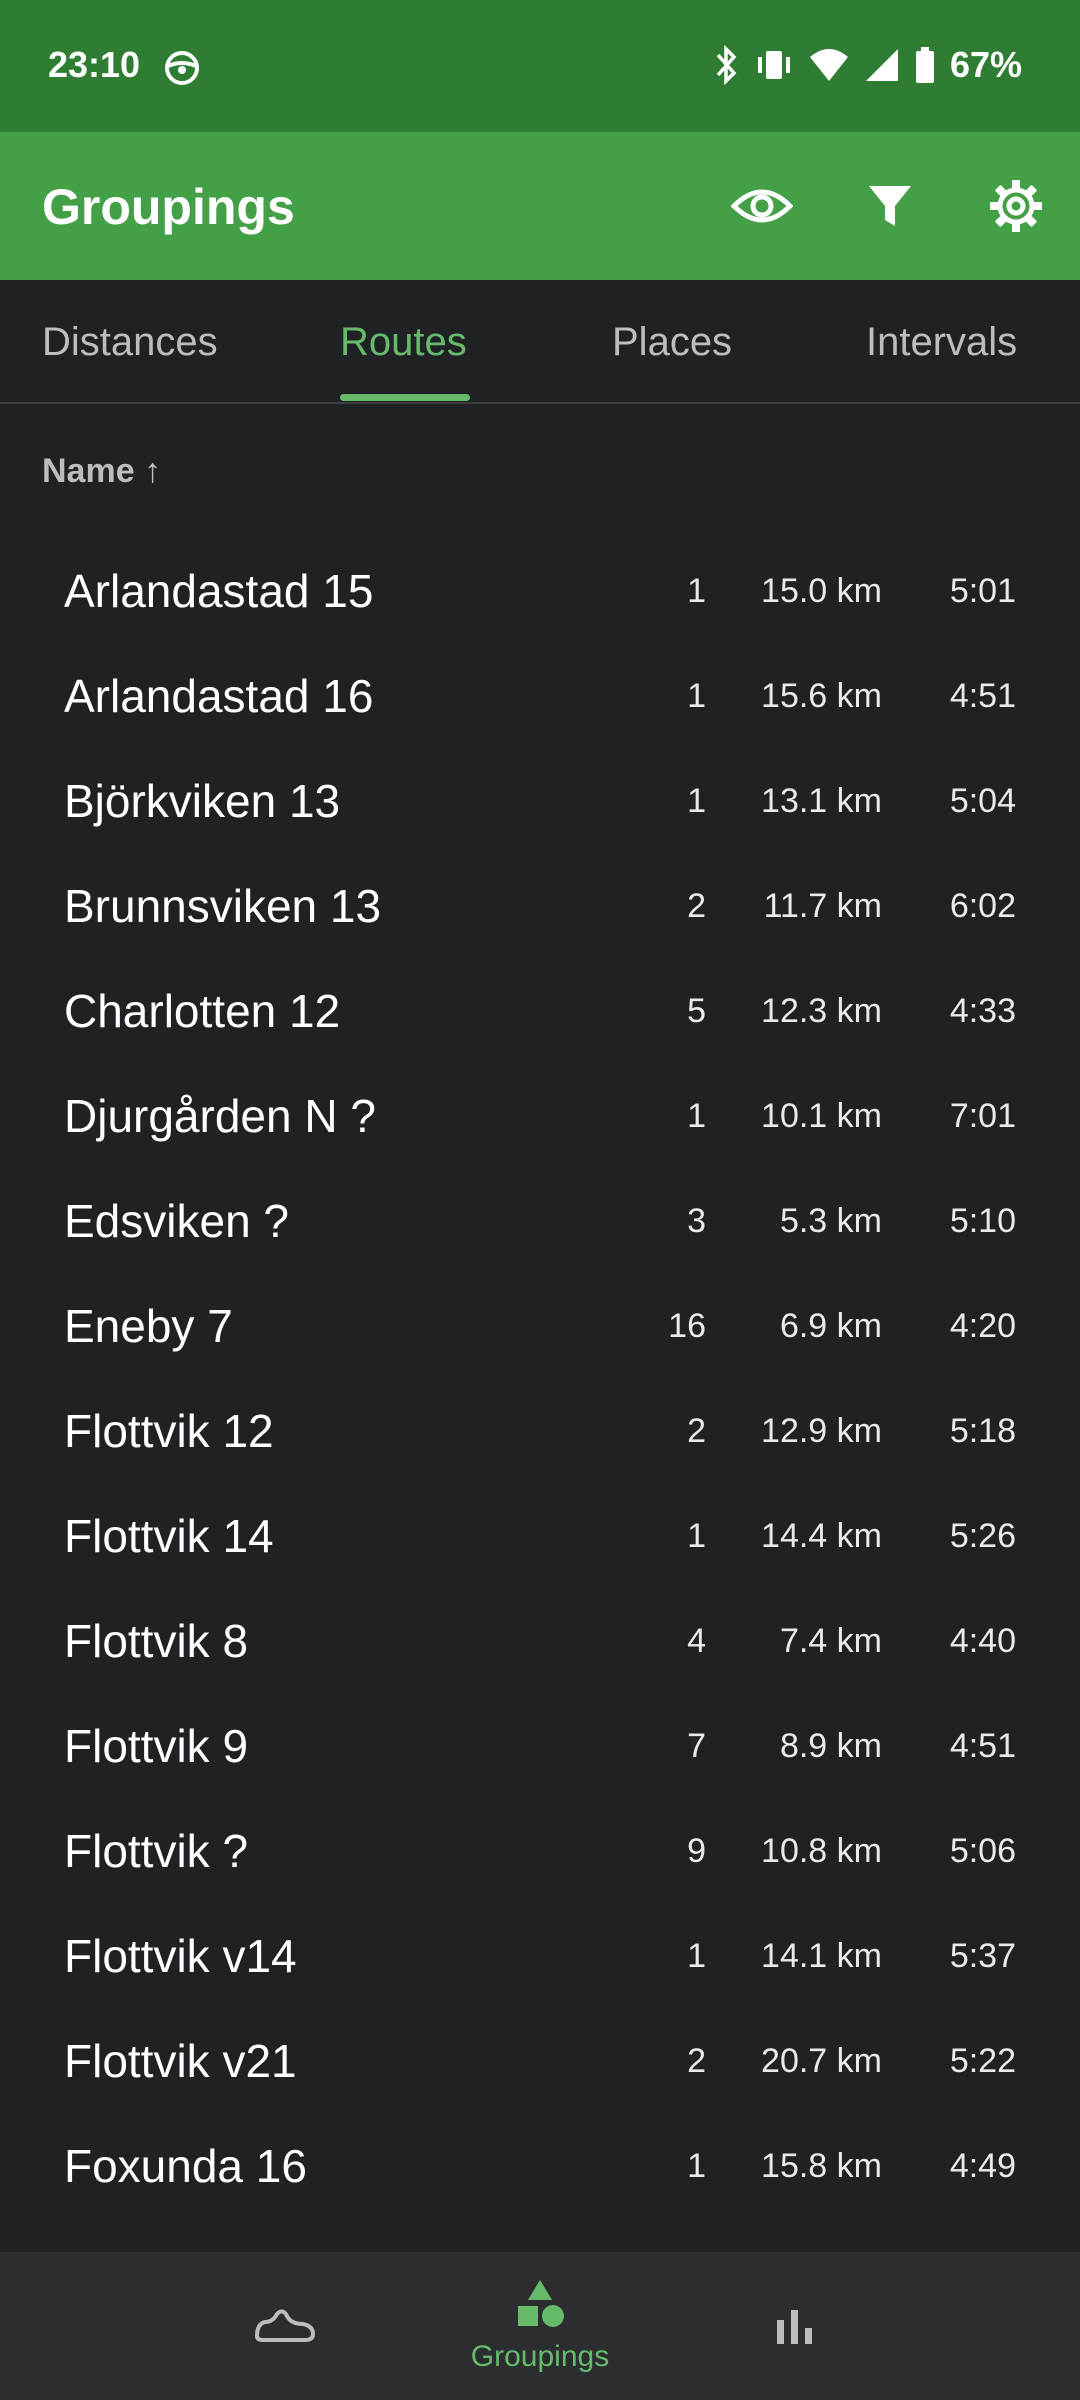 Image resolution: width=1080 pixels, height=2400 pixels. What do you see at coordinates (219, 591) in the screenshot?
I see `route-name: Arlandastad 15` at bounding box center [219, 591].